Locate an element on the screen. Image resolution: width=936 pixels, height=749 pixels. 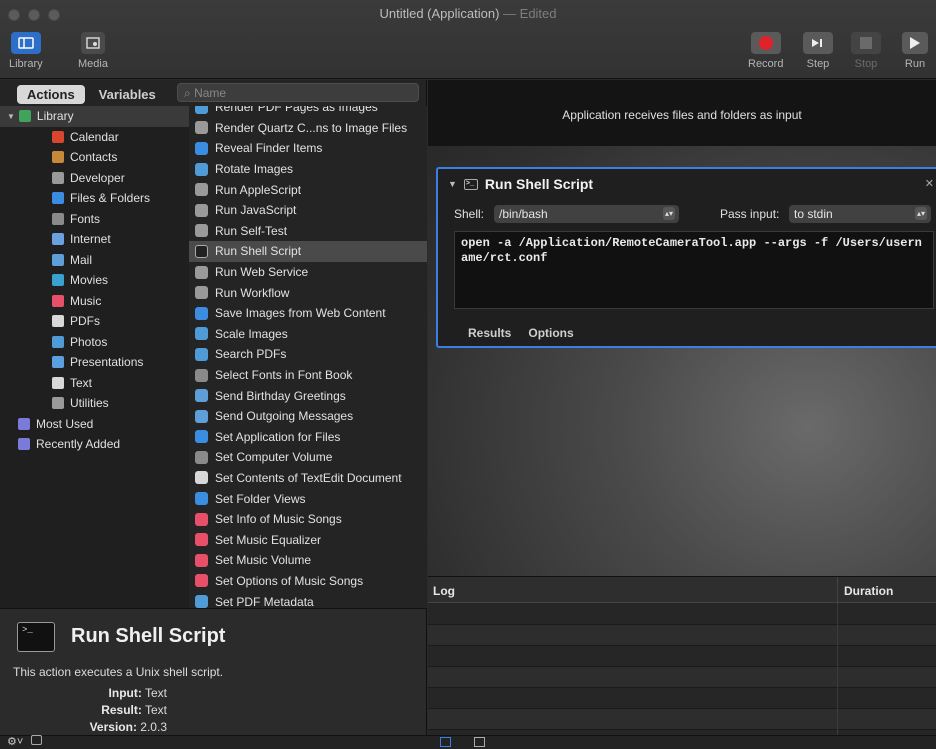
run-button: Run is located at coordinates (915, 51).